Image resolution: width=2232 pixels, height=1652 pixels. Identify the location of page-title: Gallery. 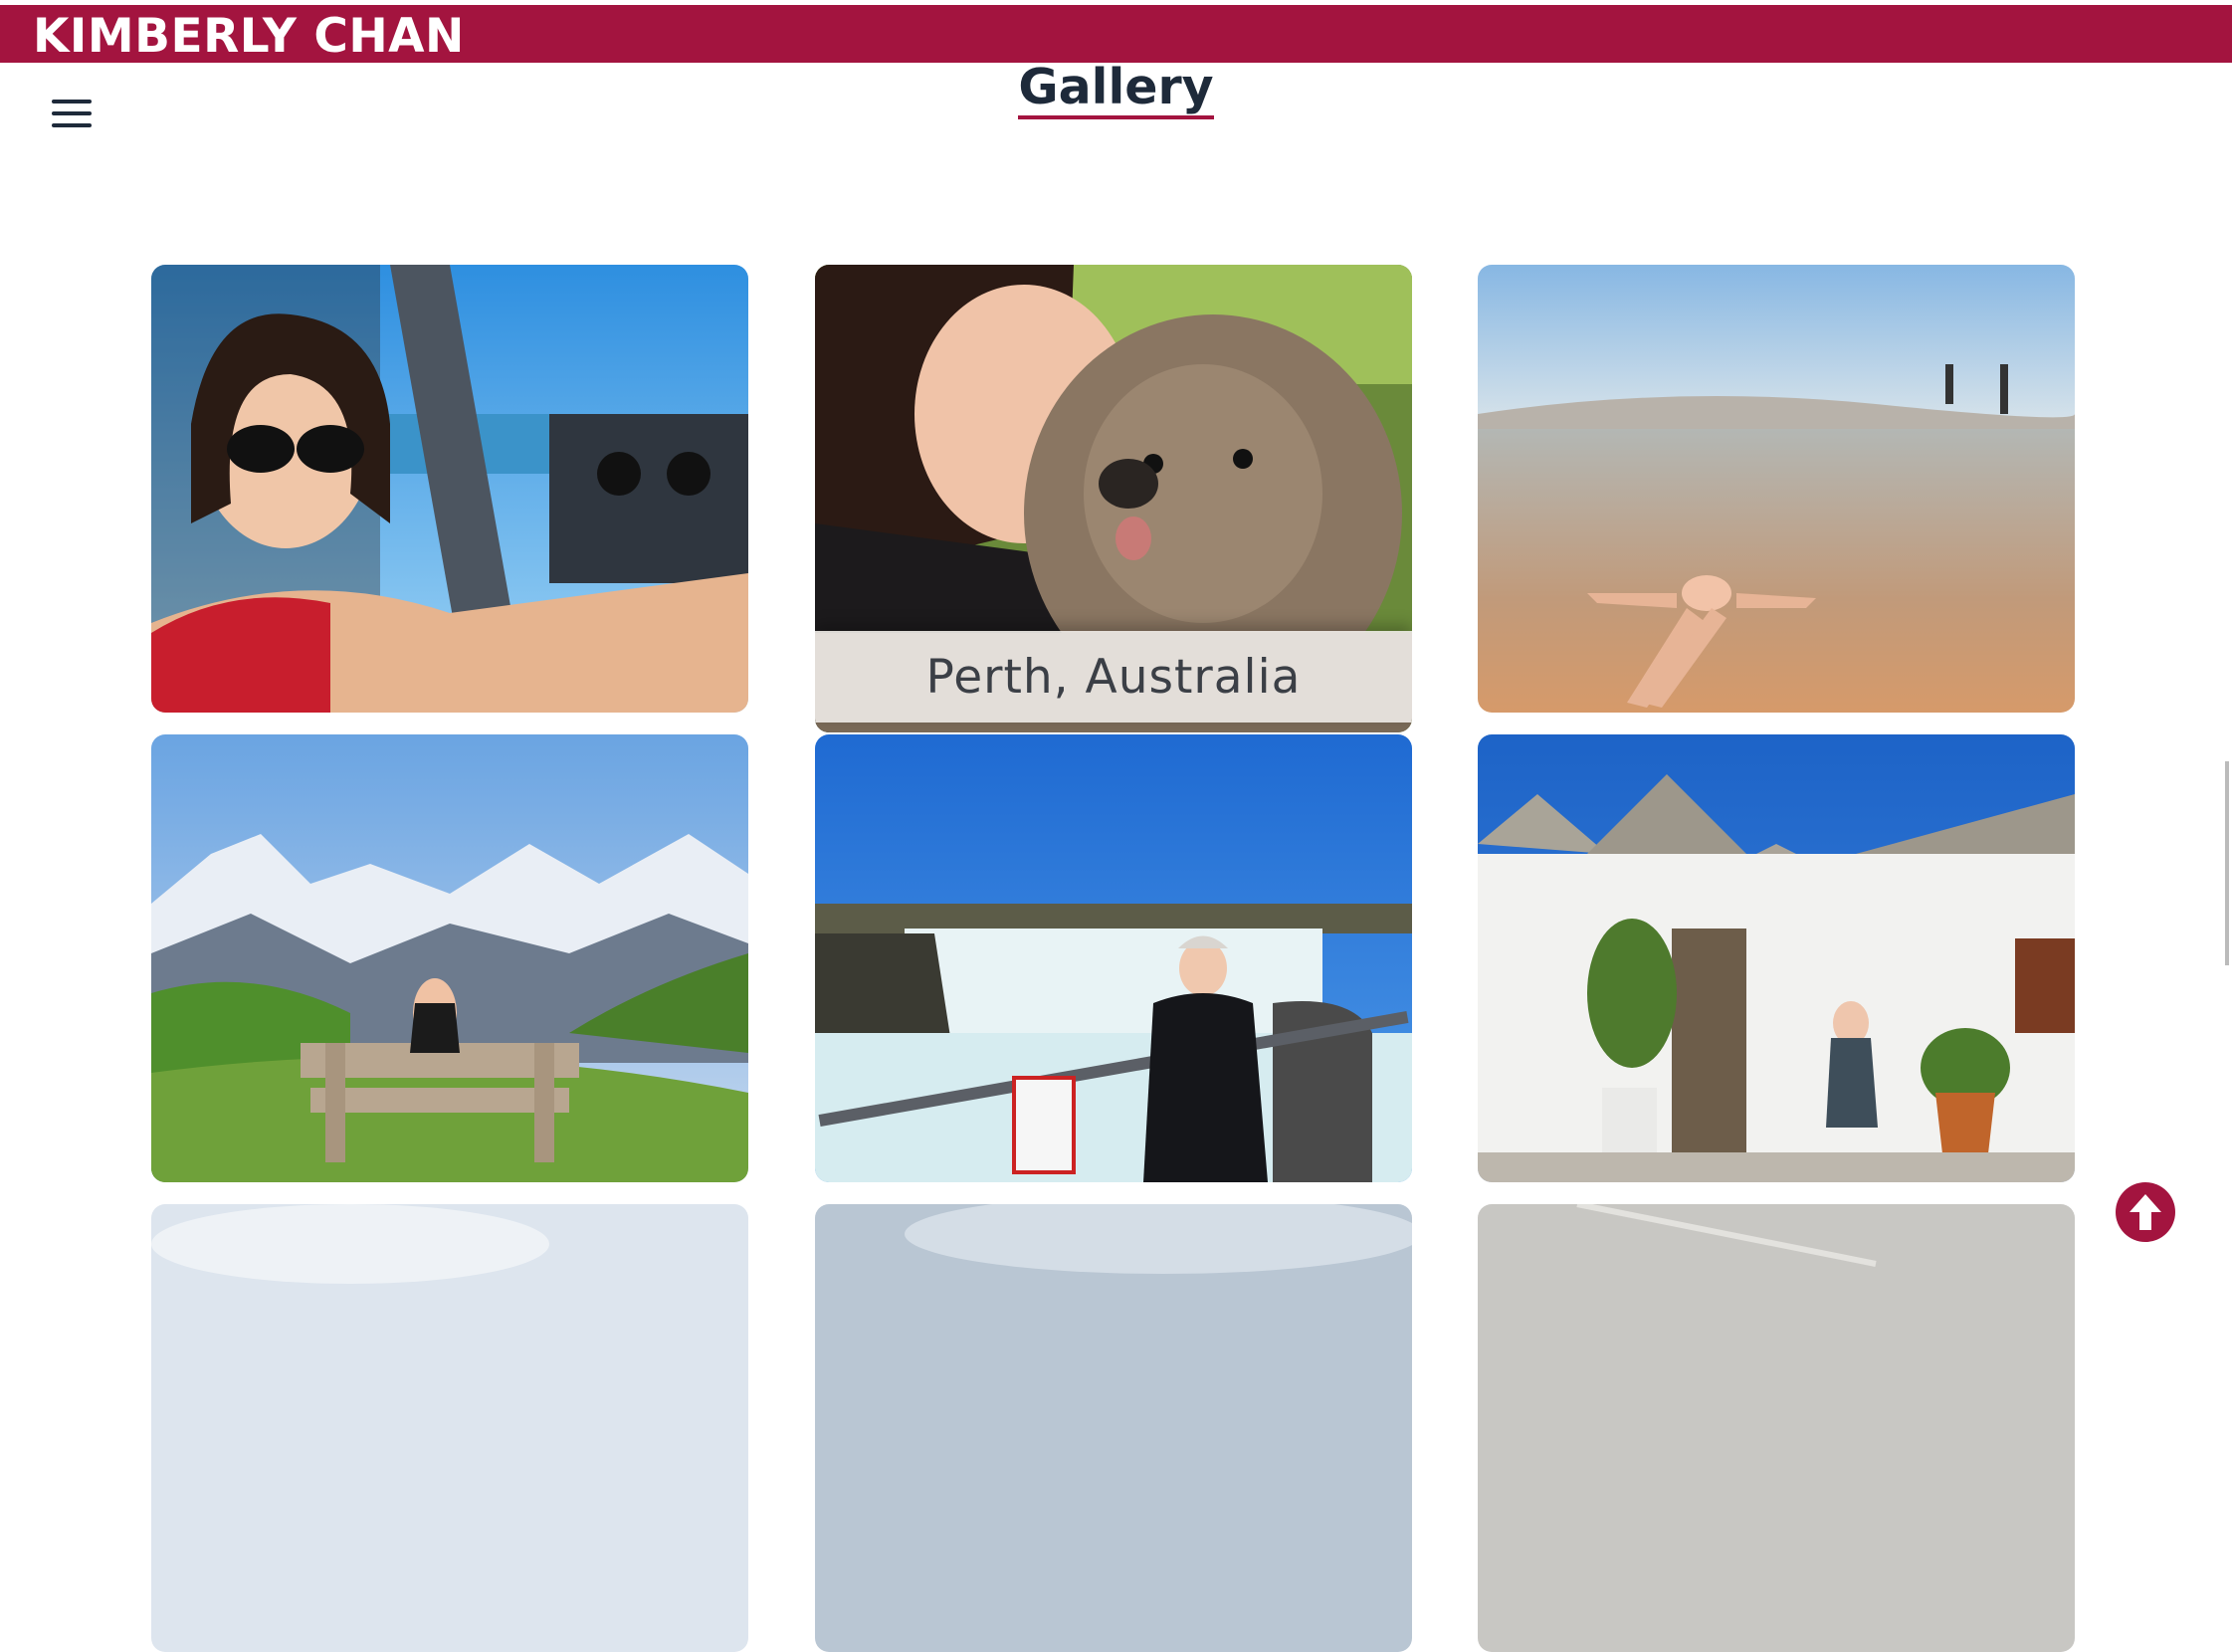
(1116, 87).